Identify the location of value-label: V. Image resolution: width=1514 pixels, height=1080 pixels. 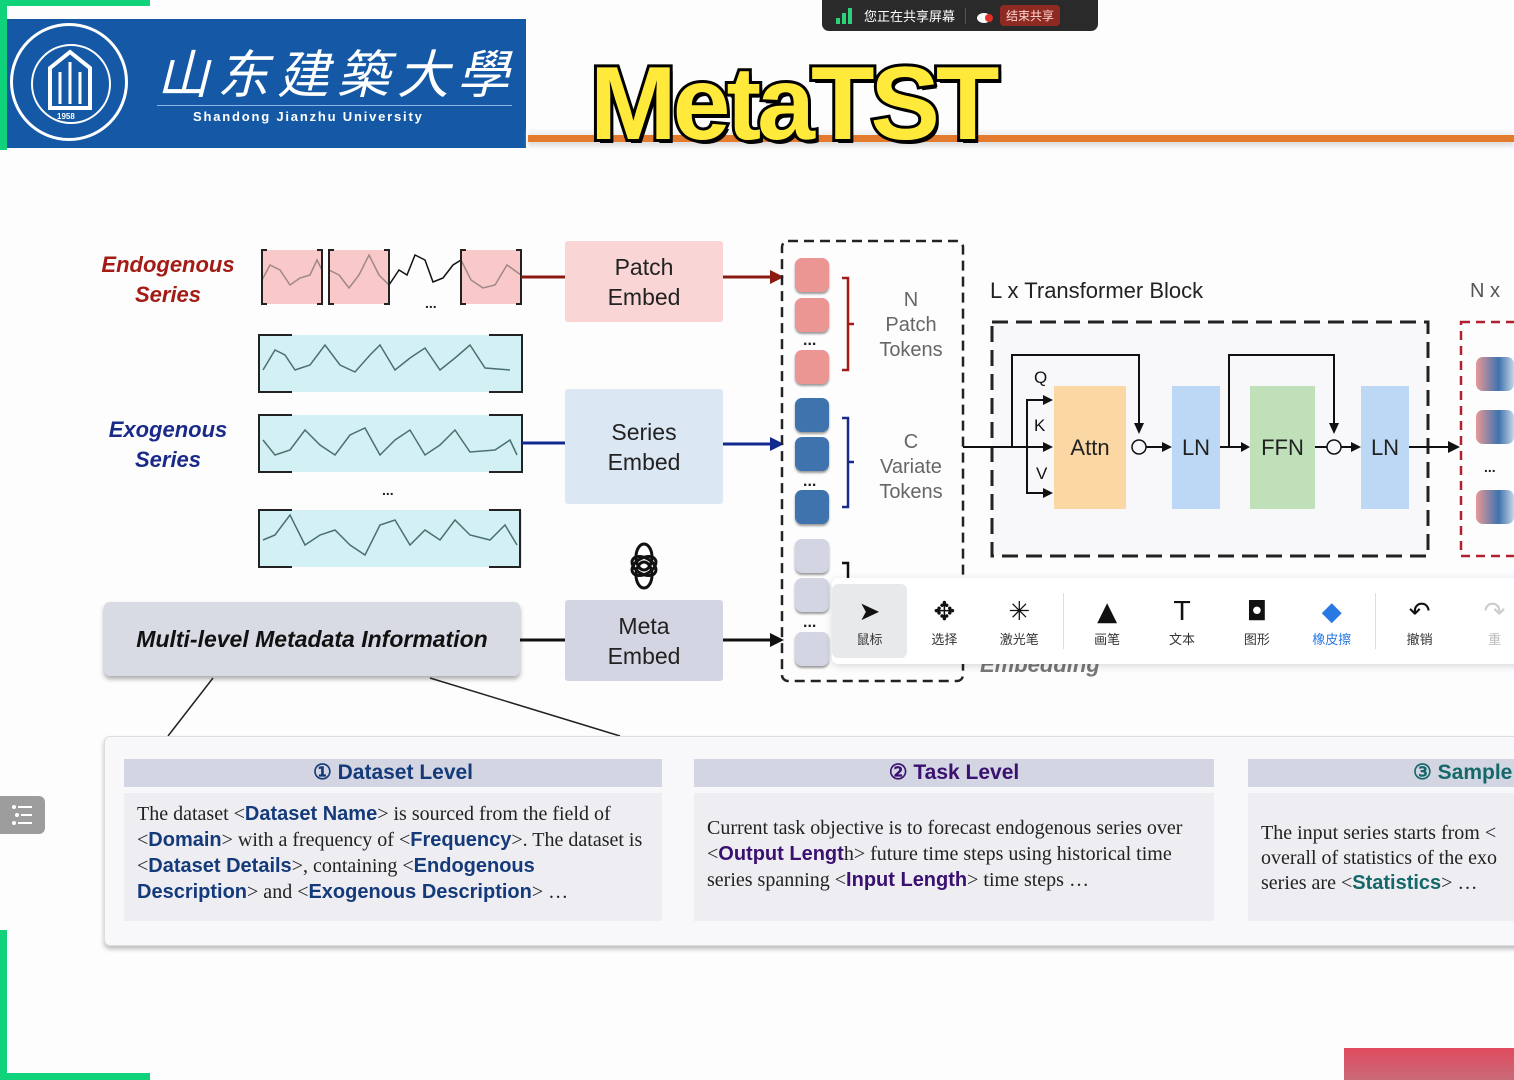
(1042, 473).